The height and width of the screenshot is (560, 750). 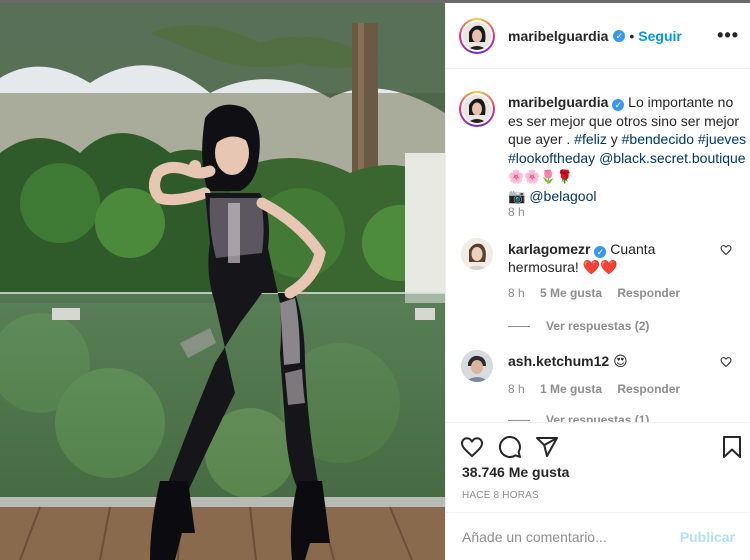 What do you see at coordinates (517, 195) in the screenshot?
I see `camera-icon: 📷` at bounding box center [517, 195].